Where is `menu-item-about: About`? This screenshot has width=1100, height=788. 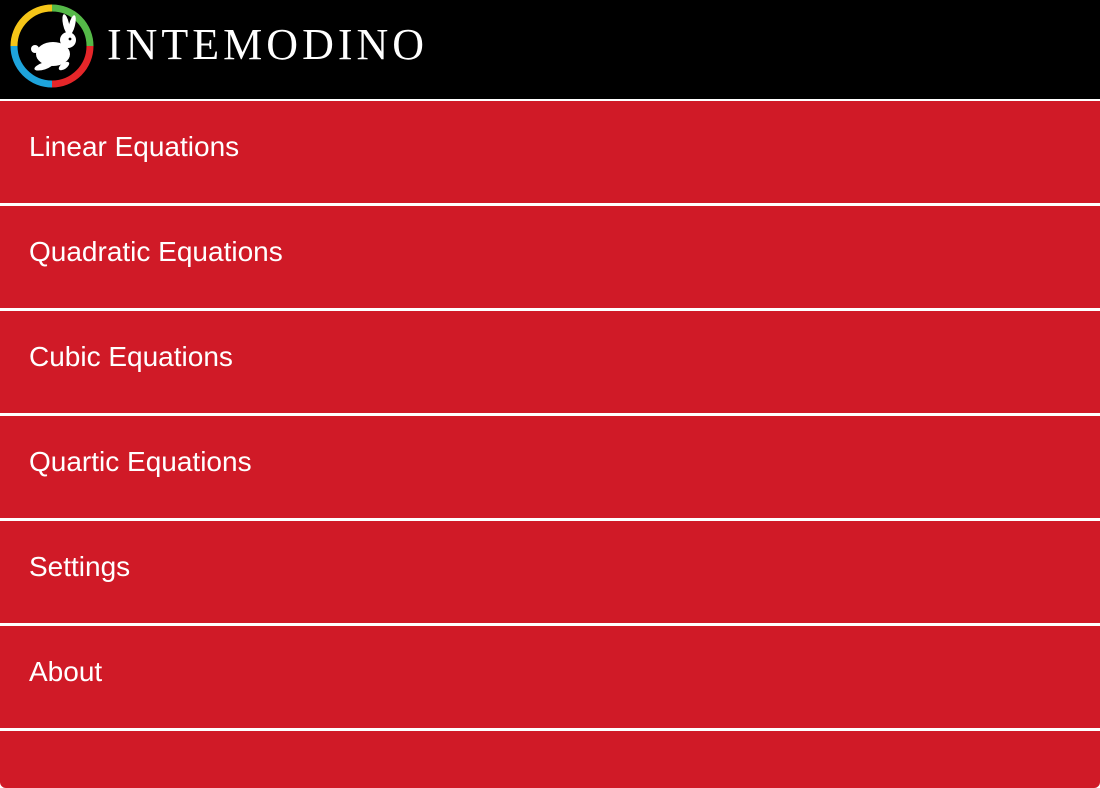 menu-item-about: About is located at coordinates (550, 677).